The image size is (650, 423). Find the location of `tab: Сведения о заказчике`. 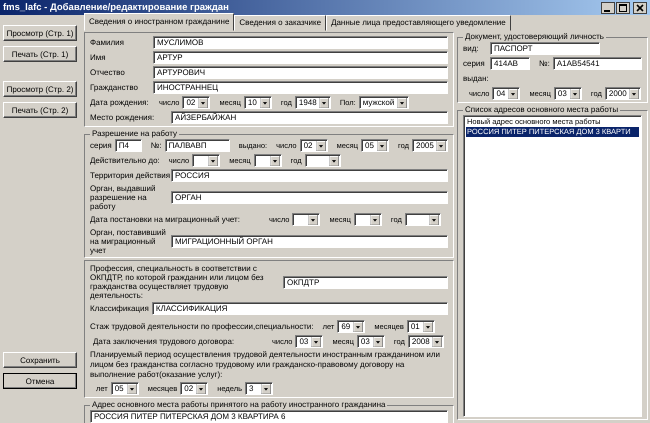

tab: Сведения о заказчике is located at coordinates (280, 23).